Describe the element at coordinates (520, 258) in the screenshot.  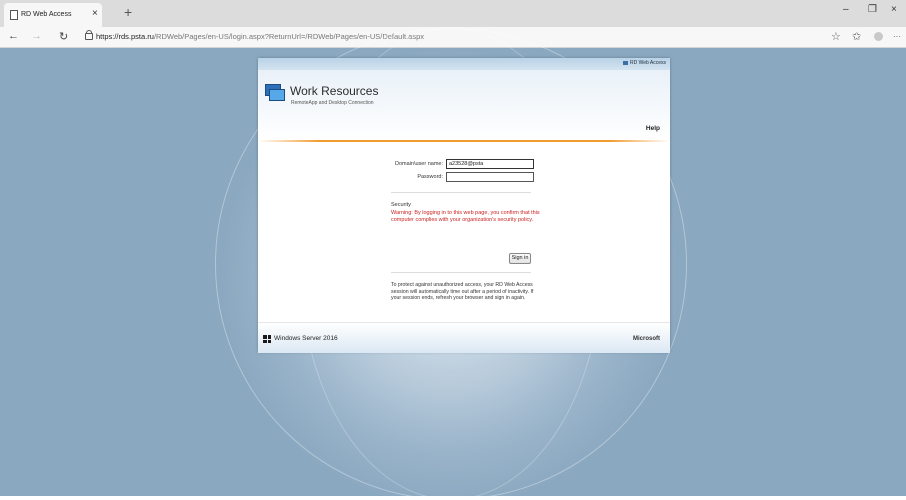
I see `sign-in-button: Sign in` at that location.